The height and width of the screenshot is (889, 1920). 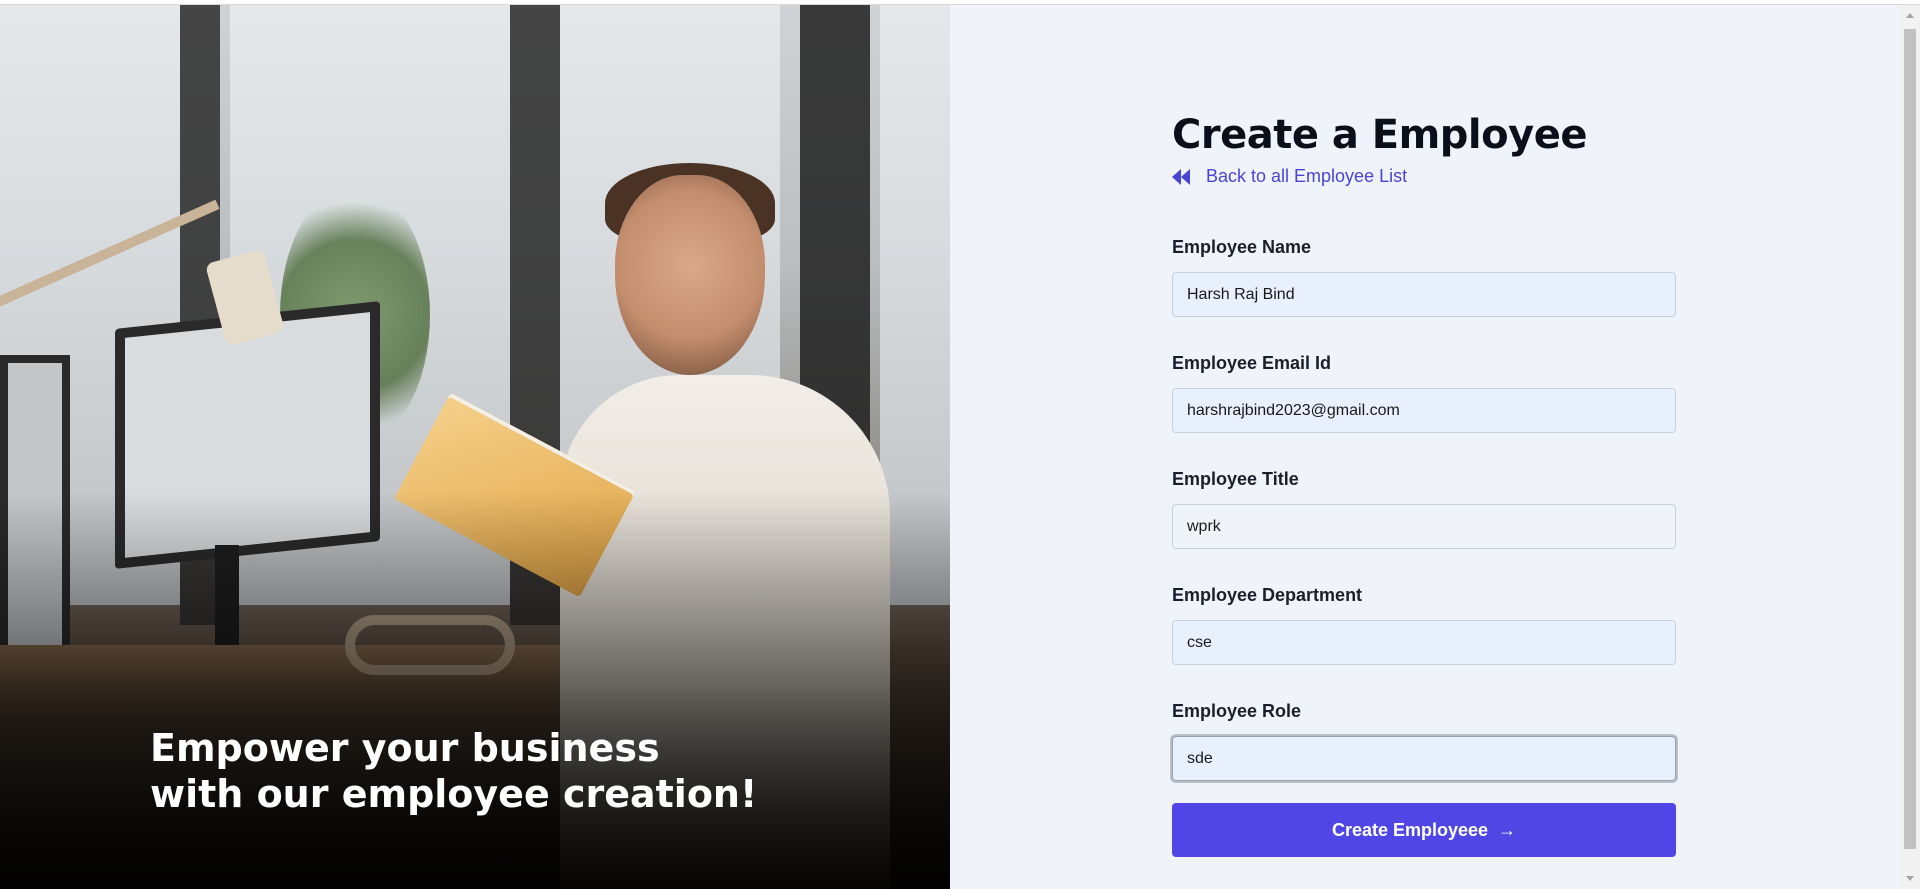 I want to click on field-employee-name: Employee Name, so click(x=1424, y=277).